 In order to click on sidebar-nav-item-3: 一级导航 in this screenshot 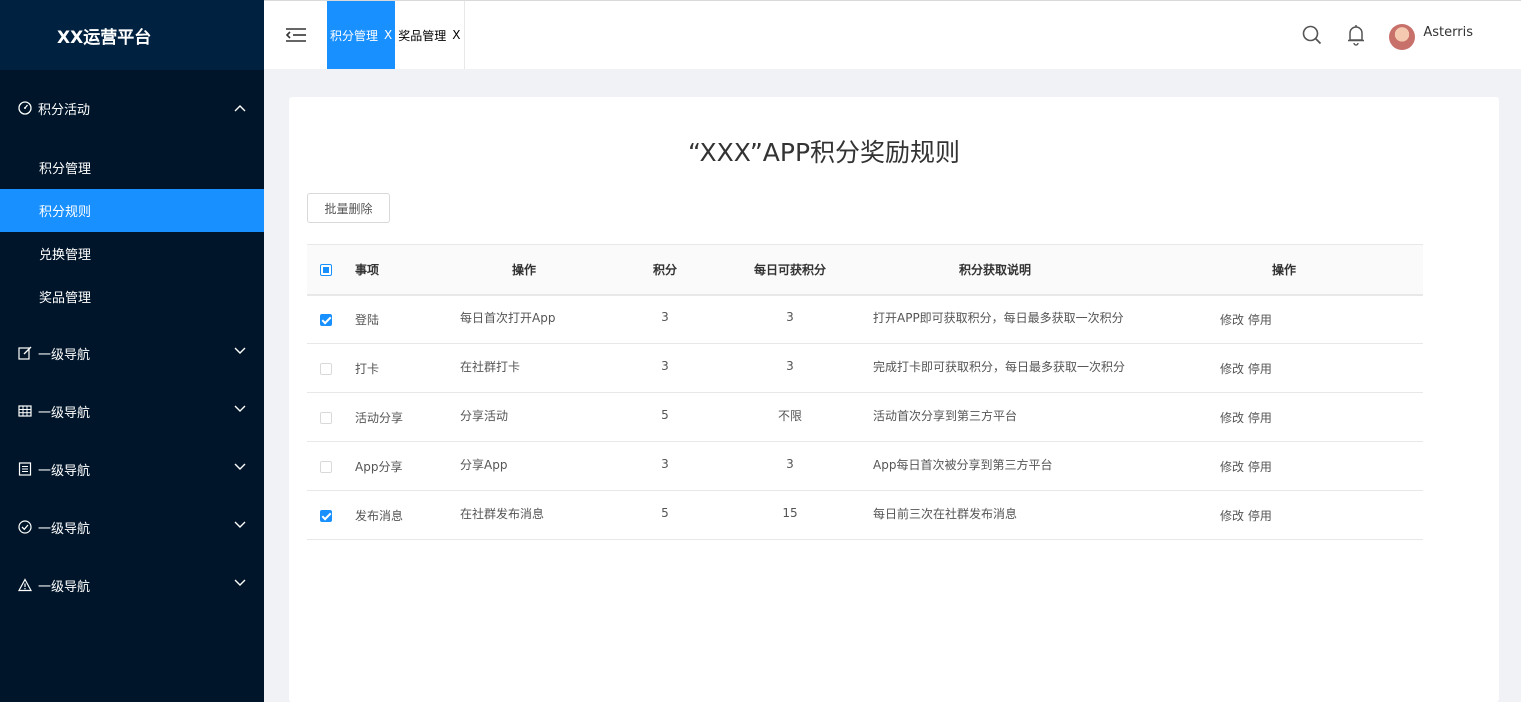, I will do `click(132, 469)`.